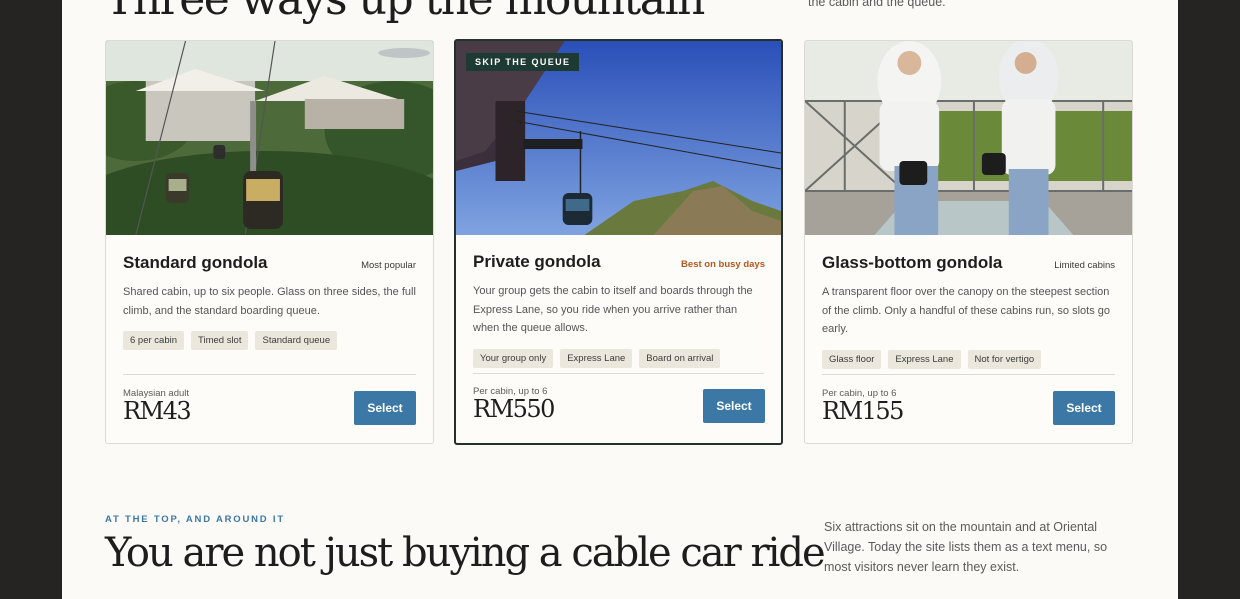  What do you see at coordinates (523, 62) in the screenshot?
I see `skip-queue-badge: SKIP THE QUEUE` at bounding box center [523, 62].